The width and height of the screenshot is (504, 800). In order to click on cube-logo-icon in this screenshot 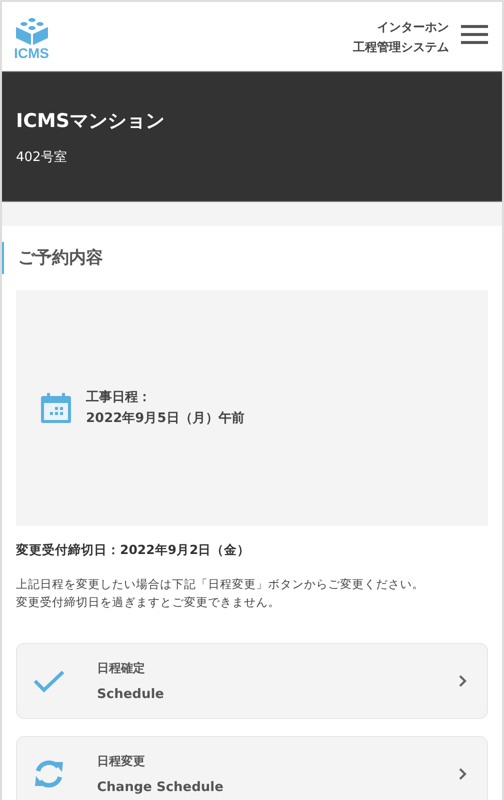, I will do `click(31, 31)`.